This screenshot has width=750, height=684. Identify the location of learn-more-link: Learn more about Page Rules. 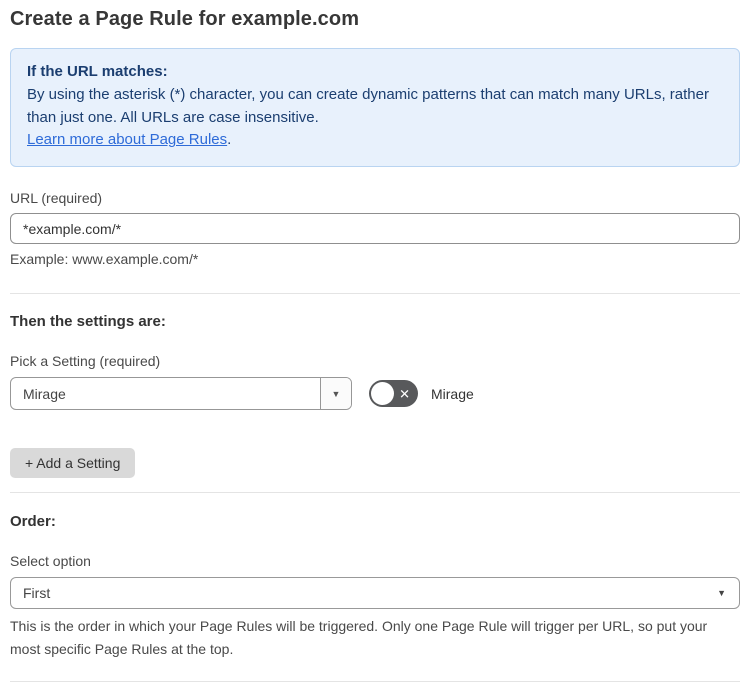
(127, 139).